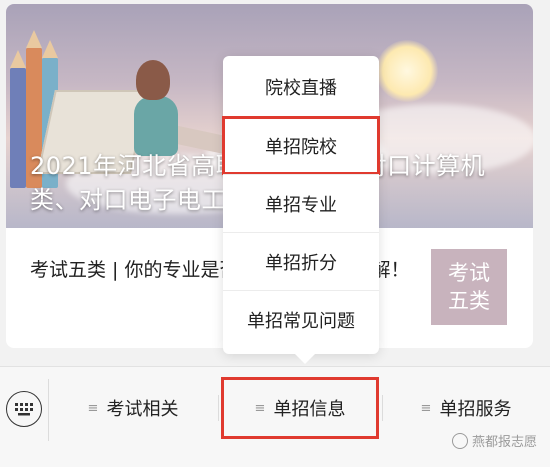 The image size is (550, 467). Describe the element at coordinates (153, 80) in the screenshot. I see `figure-head` at that location.